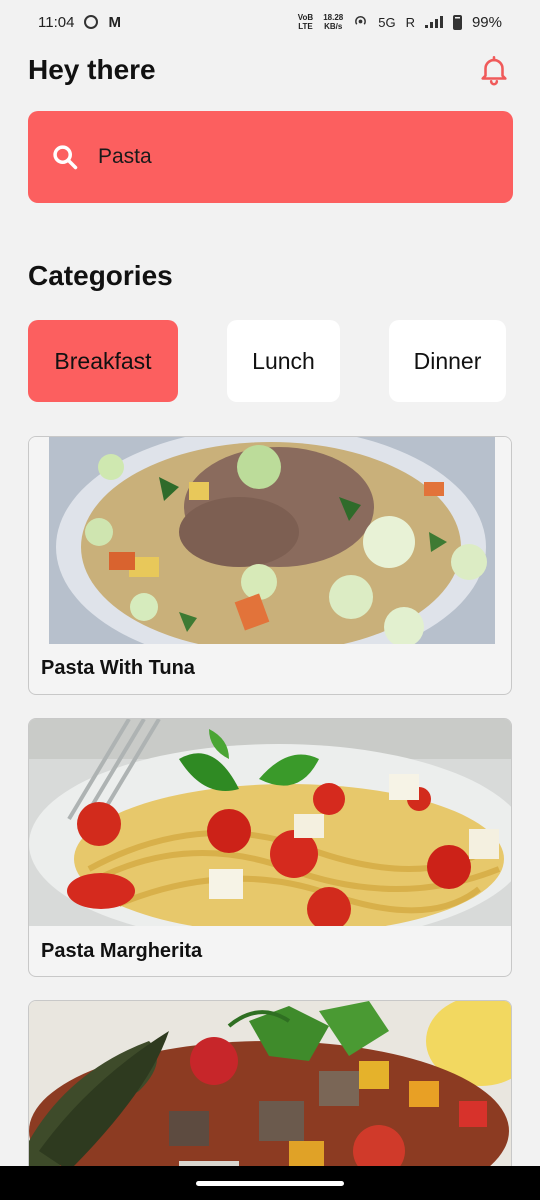 This screenshot has width=540, height=1200. What do you see at coordinates (400, 22) in the screenshot?
I see `status-right: VoB LTE 18.28 KB/s 5G R 99%` at bounding box center [400, 22].